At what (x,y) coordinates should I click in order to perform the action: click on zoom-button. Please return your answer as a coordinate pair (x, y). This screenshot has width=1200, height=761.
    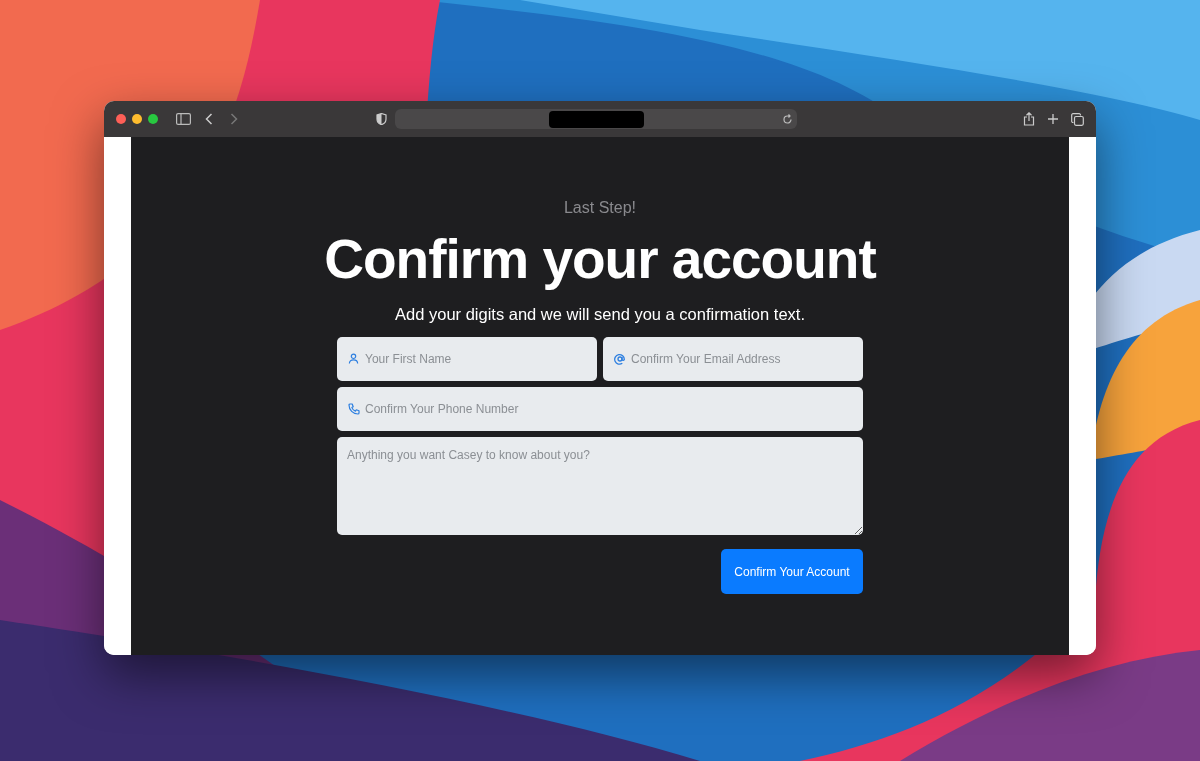
    Looking at the image, I should click on (153, 119).